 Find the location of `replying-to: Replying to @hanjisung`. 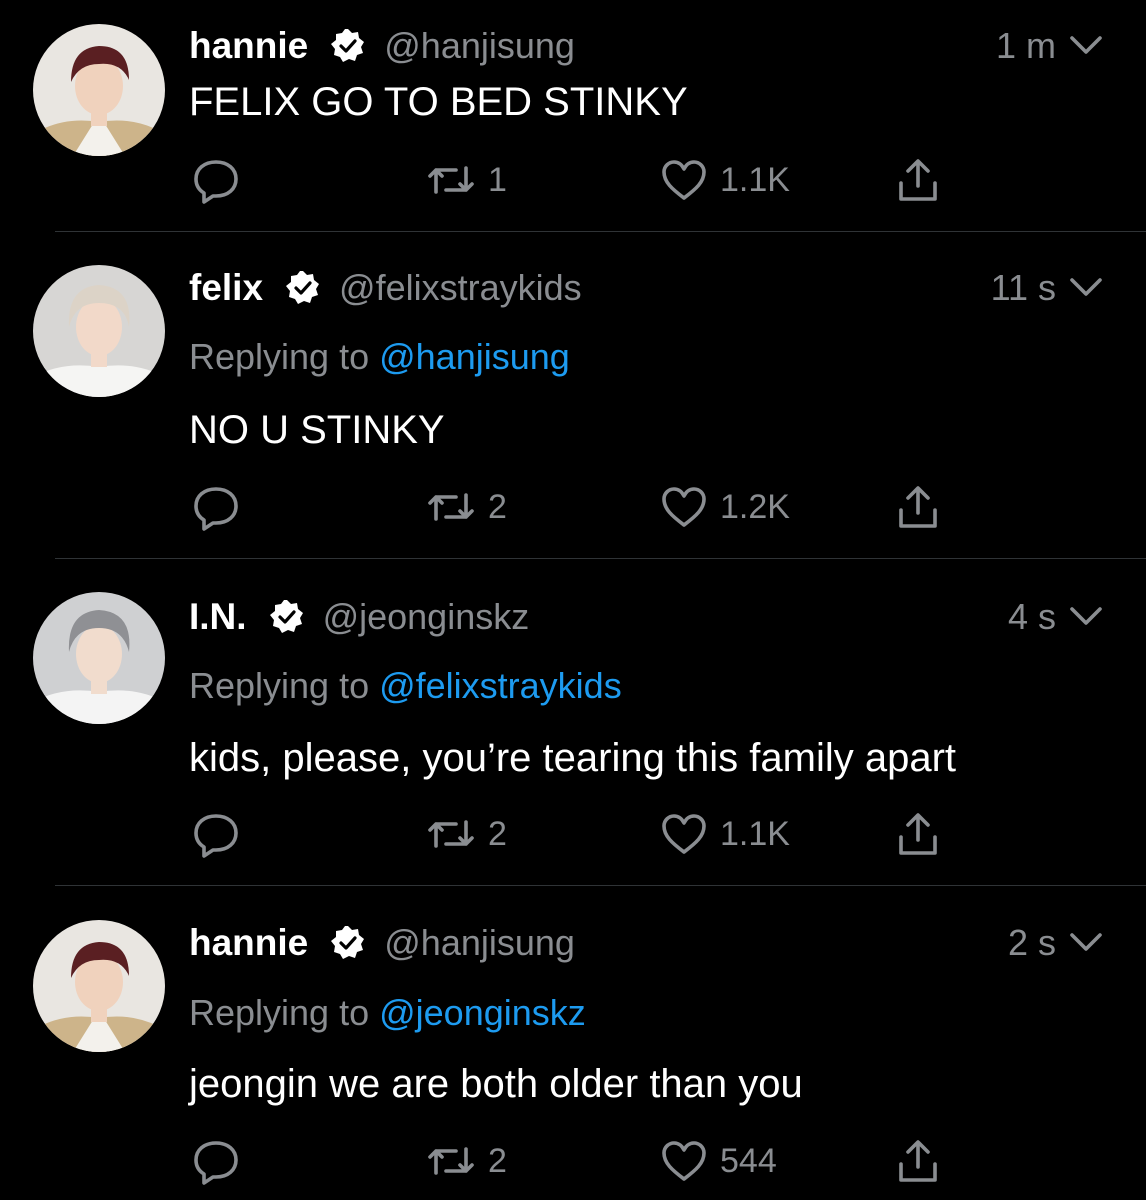

replying-to: Replying to @hanjisung is located at coordinates (379, 357).